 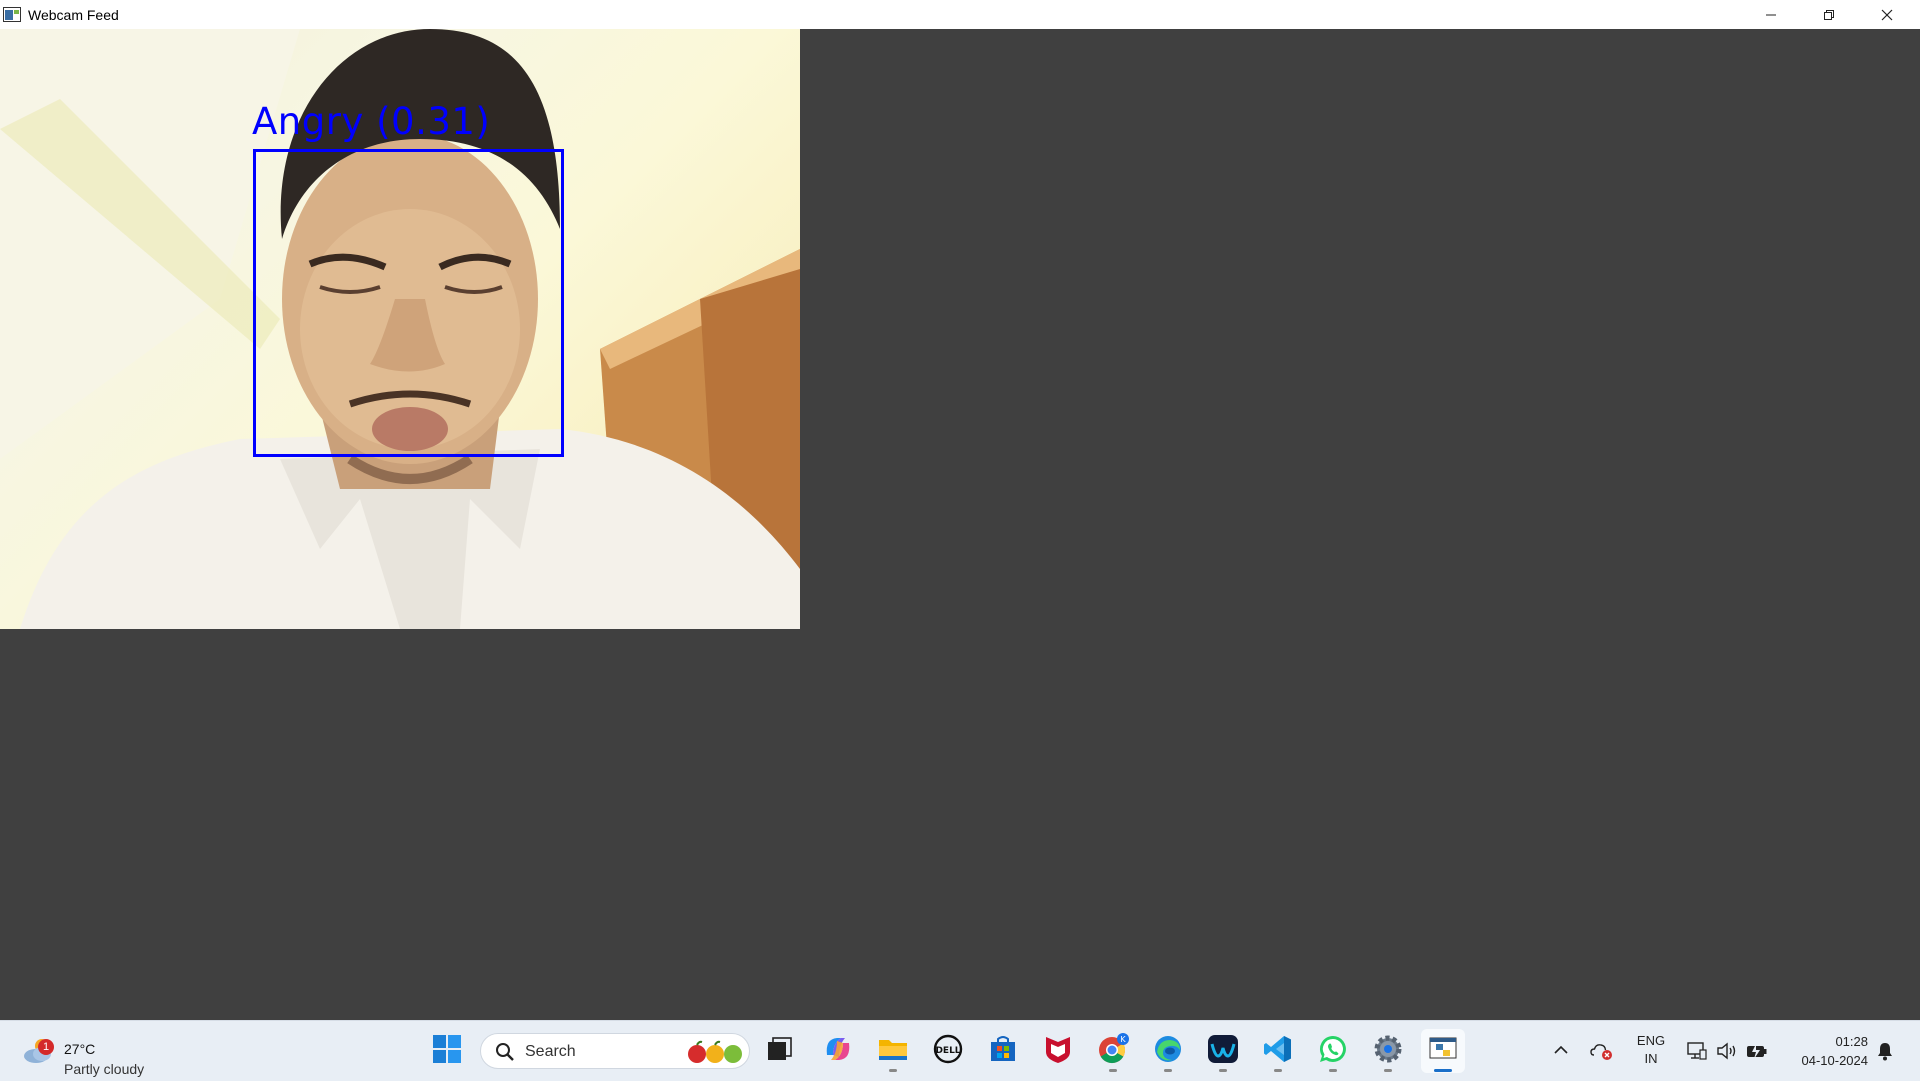 I want to click on restore-button, so click(x=1829, y=14).